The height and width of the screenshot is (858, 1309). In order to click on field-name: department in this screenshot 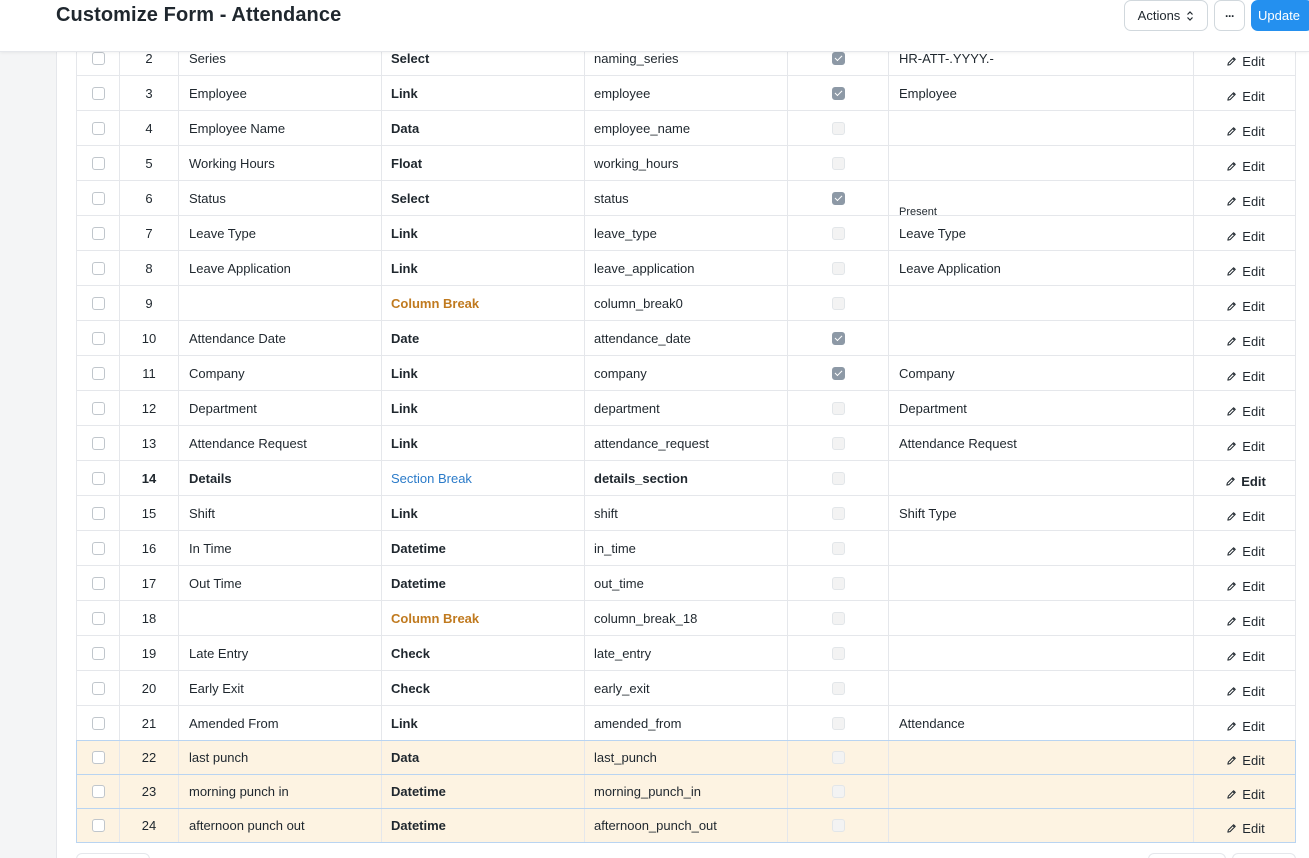, I will do `click(686, 408)`.